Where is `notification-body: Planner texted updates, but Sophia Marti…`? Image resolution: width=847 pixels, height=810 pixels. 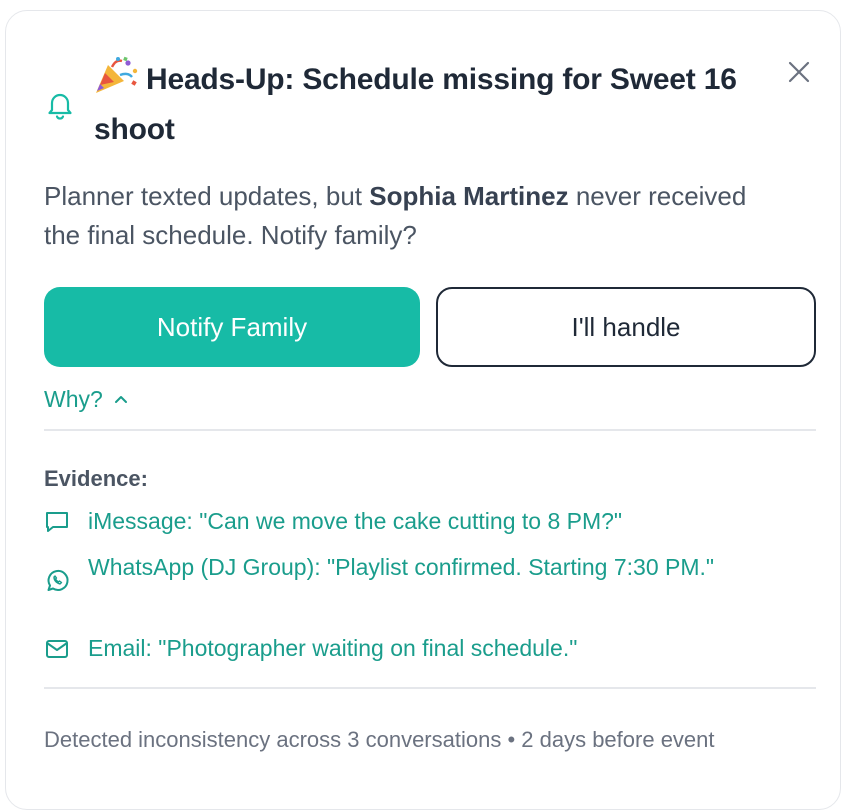 notification-body: Planner texted updates, but Sophia Marti… is located at coordinates (404, 216).